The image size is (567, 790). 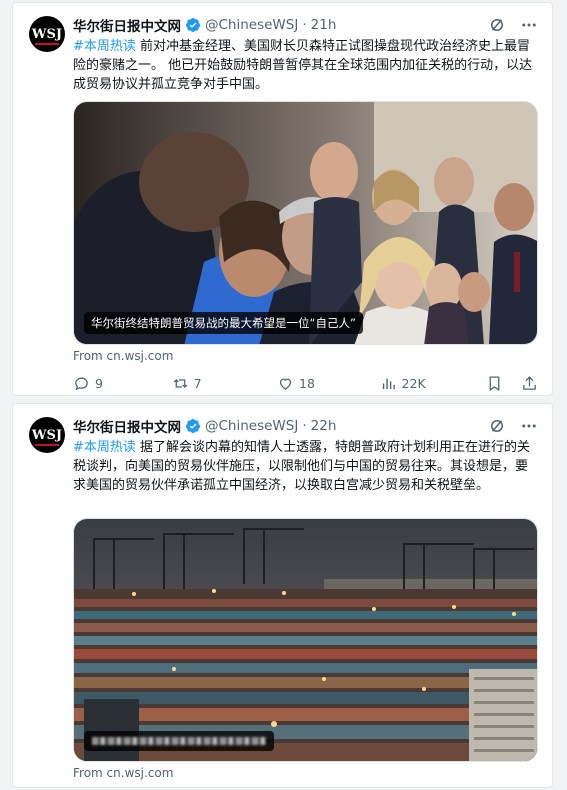 What do you see at coordinates (81, 383) in the screenshot?
I see `reply-icon` at bounding box center [81, 383].